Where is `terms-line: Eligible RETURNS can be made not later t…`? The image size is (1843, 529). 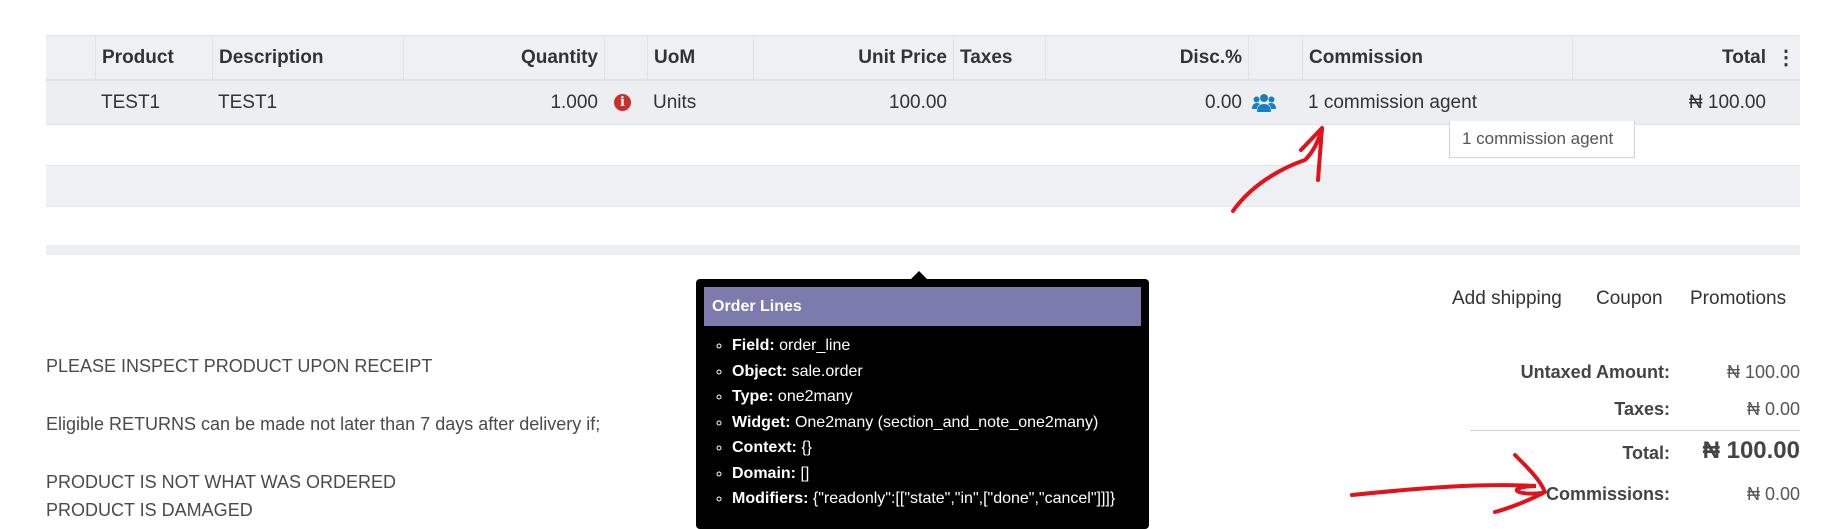
terms-line: Eligible RETURNS can be made not later t… is located at coordinates (323, 424).